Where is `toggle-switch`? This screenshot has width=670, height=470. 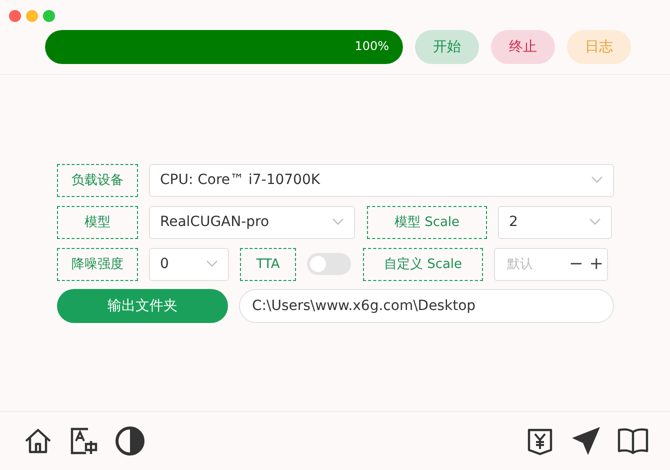
toggle-switch is located at coordinates (329, 264).